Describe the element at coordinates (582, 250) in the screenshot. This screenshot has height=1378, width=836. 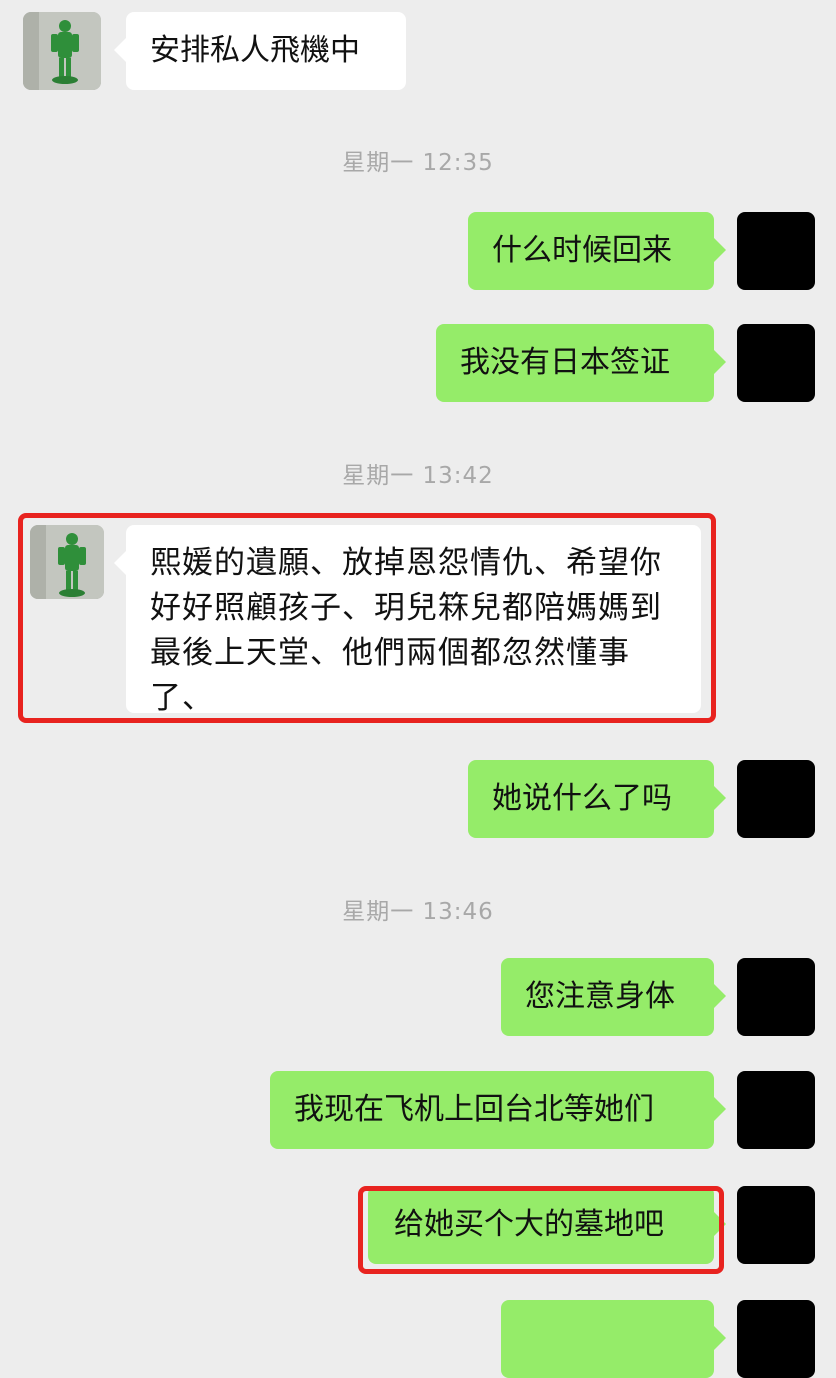
I see `message-text: 什么时候回来` at that location.